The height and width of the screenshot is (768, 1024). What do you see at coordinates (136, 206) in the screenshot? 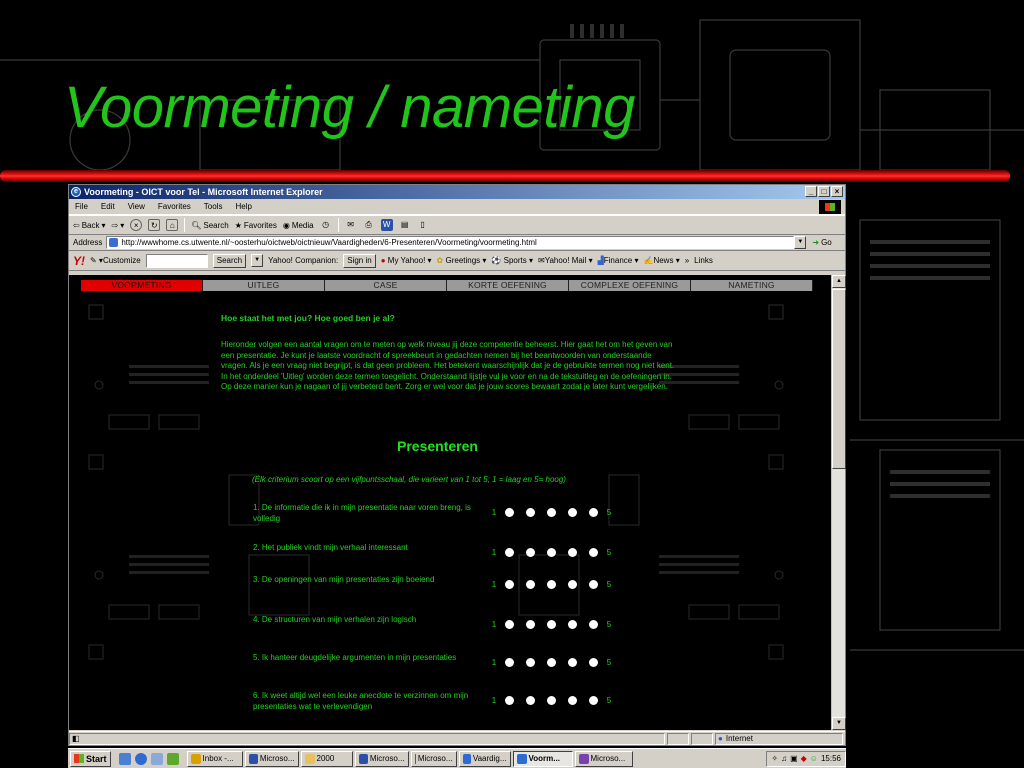
I see `menu-view: View` at bounding box center [136, 206].